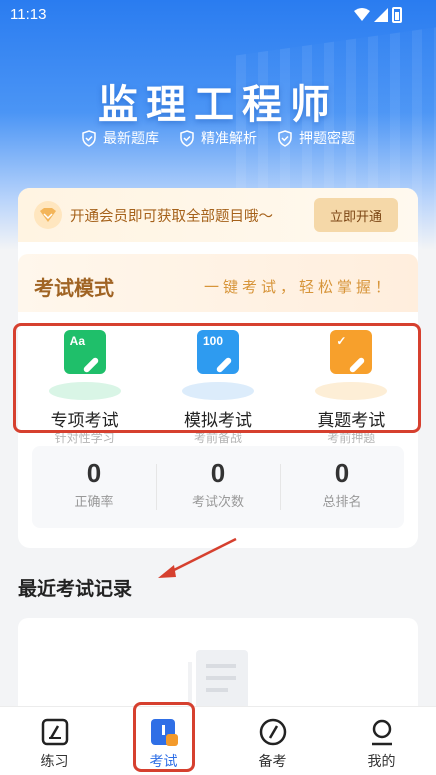 The height and width of the screenshot is (775, 436). I want to click on vip-banner: 开通会员即可获取全部题目哦～ 立即开通, so click(218, 215).